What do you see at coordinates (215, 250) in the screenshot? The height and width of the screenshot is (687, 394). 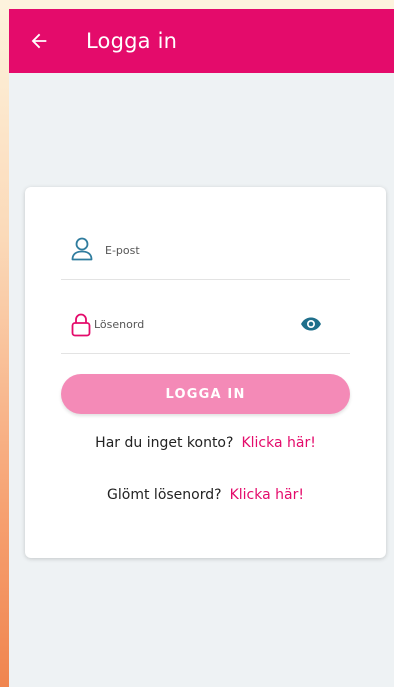 I see `email-input` at bounding box center [215, 250].